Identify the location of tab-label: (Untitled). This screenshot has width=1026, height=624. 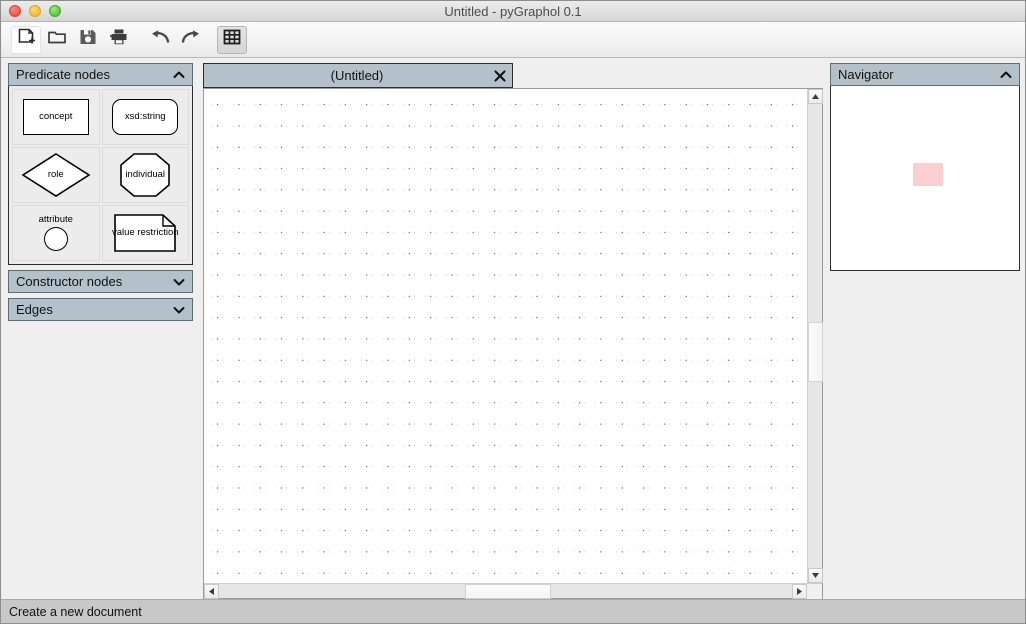
(357, 75).